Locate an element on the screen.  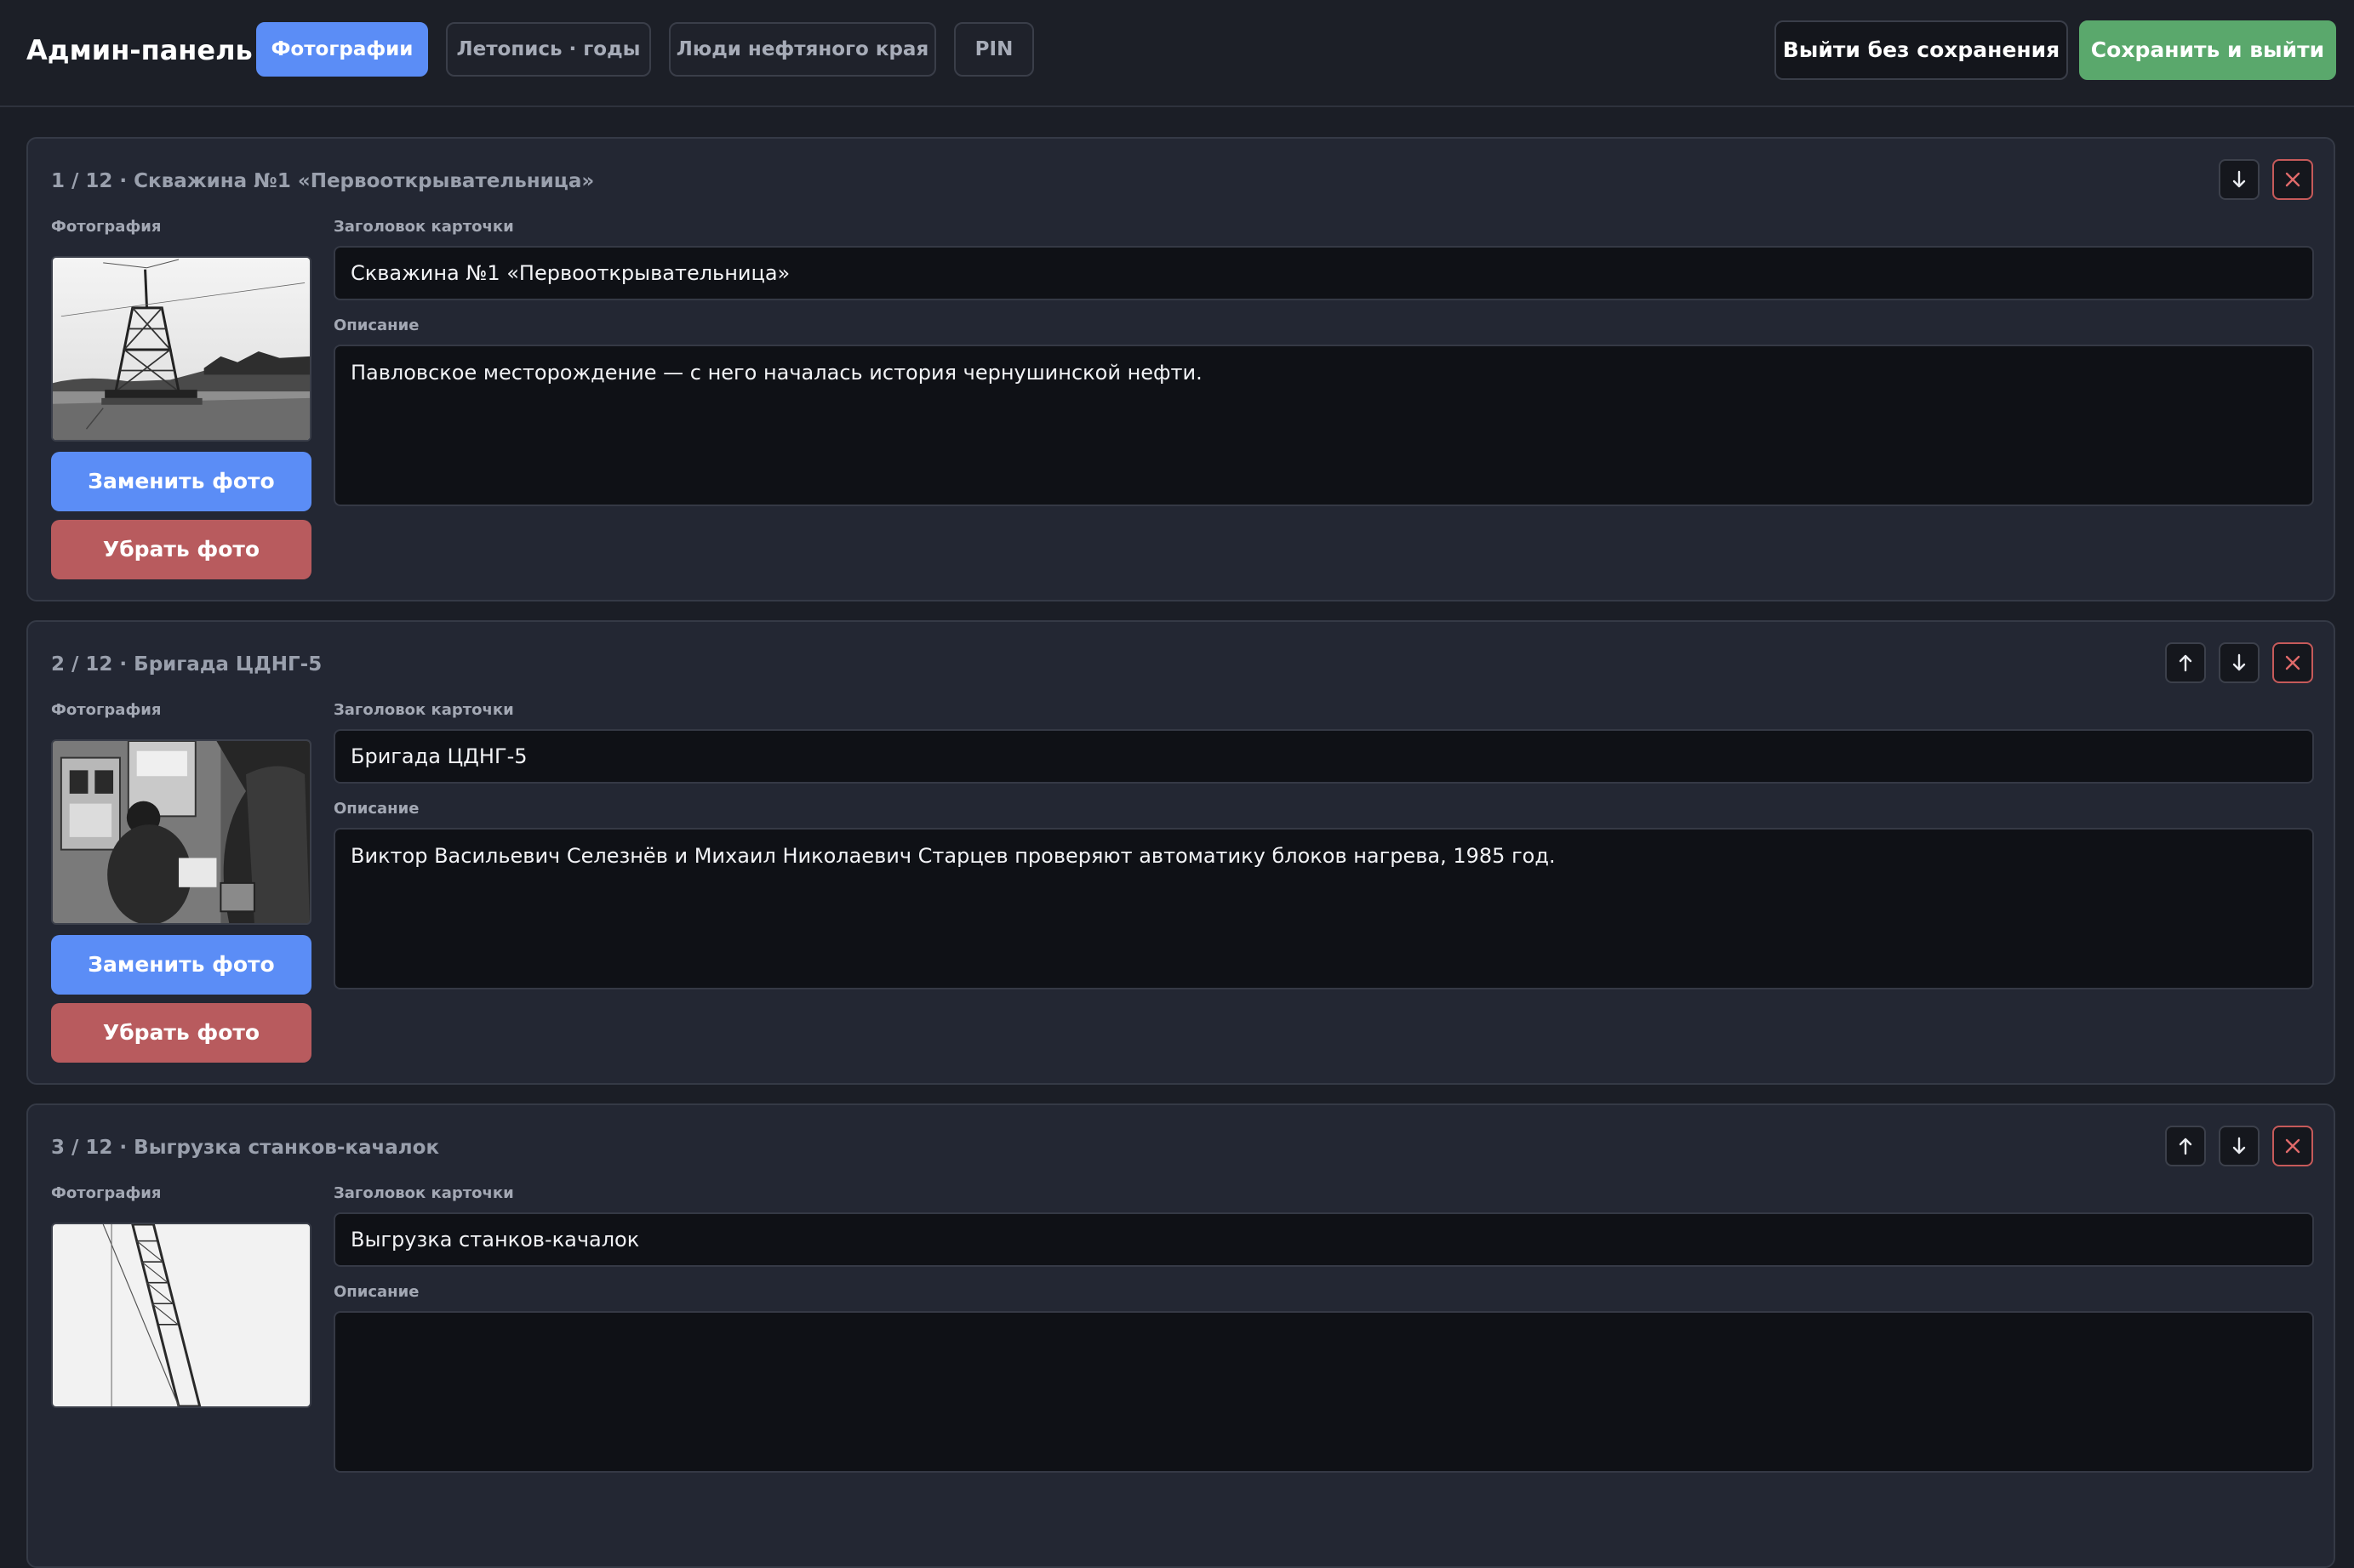
tab-pin: PIN is located at coordinates (994, 49).